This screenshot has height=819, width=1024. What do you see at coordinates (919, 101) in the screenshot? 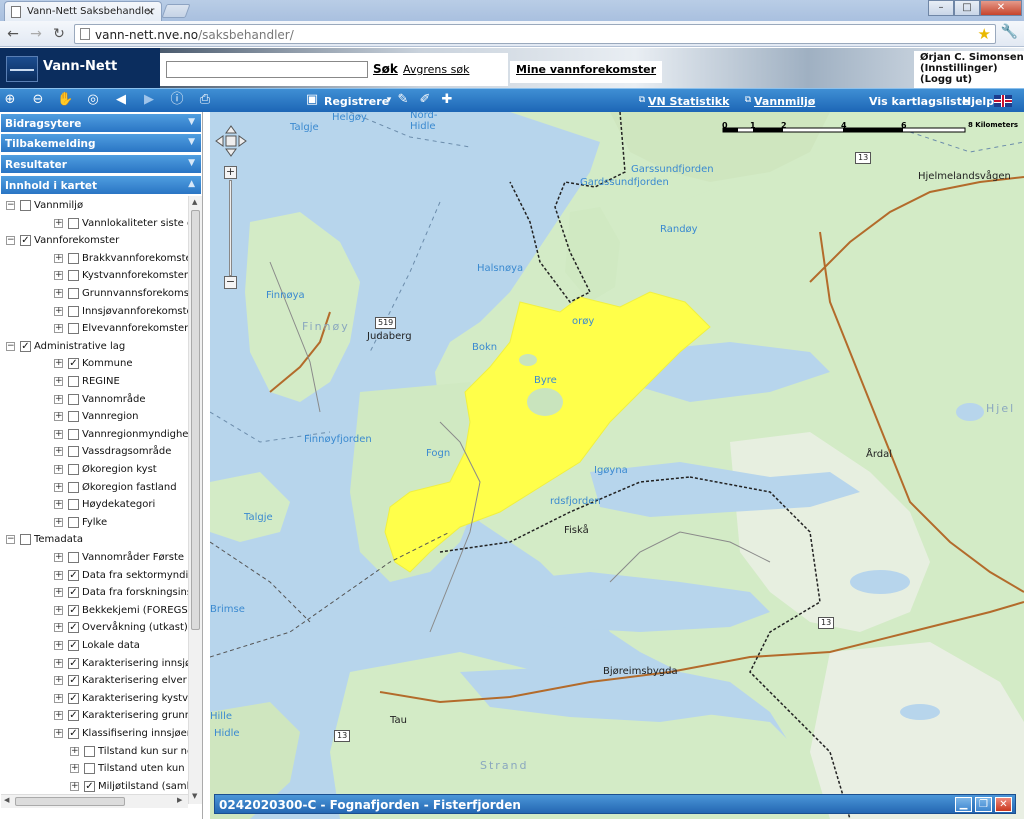
I see `layer-list-link: Vis kartlagsliste` at bounding box center [919, 101].